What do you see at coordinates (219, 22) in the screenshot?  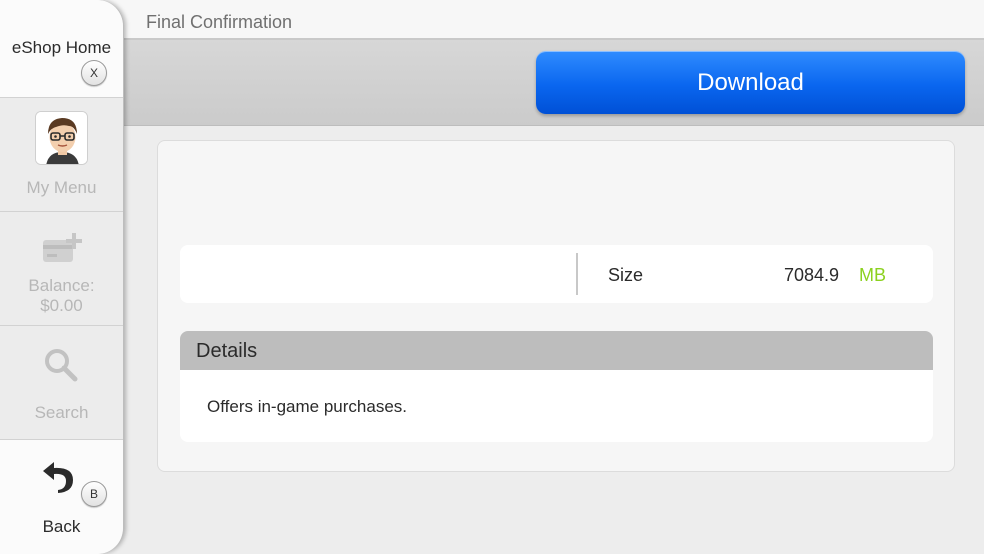 I see `page-title: Final Confirmation` at bounding box center [219, 22].